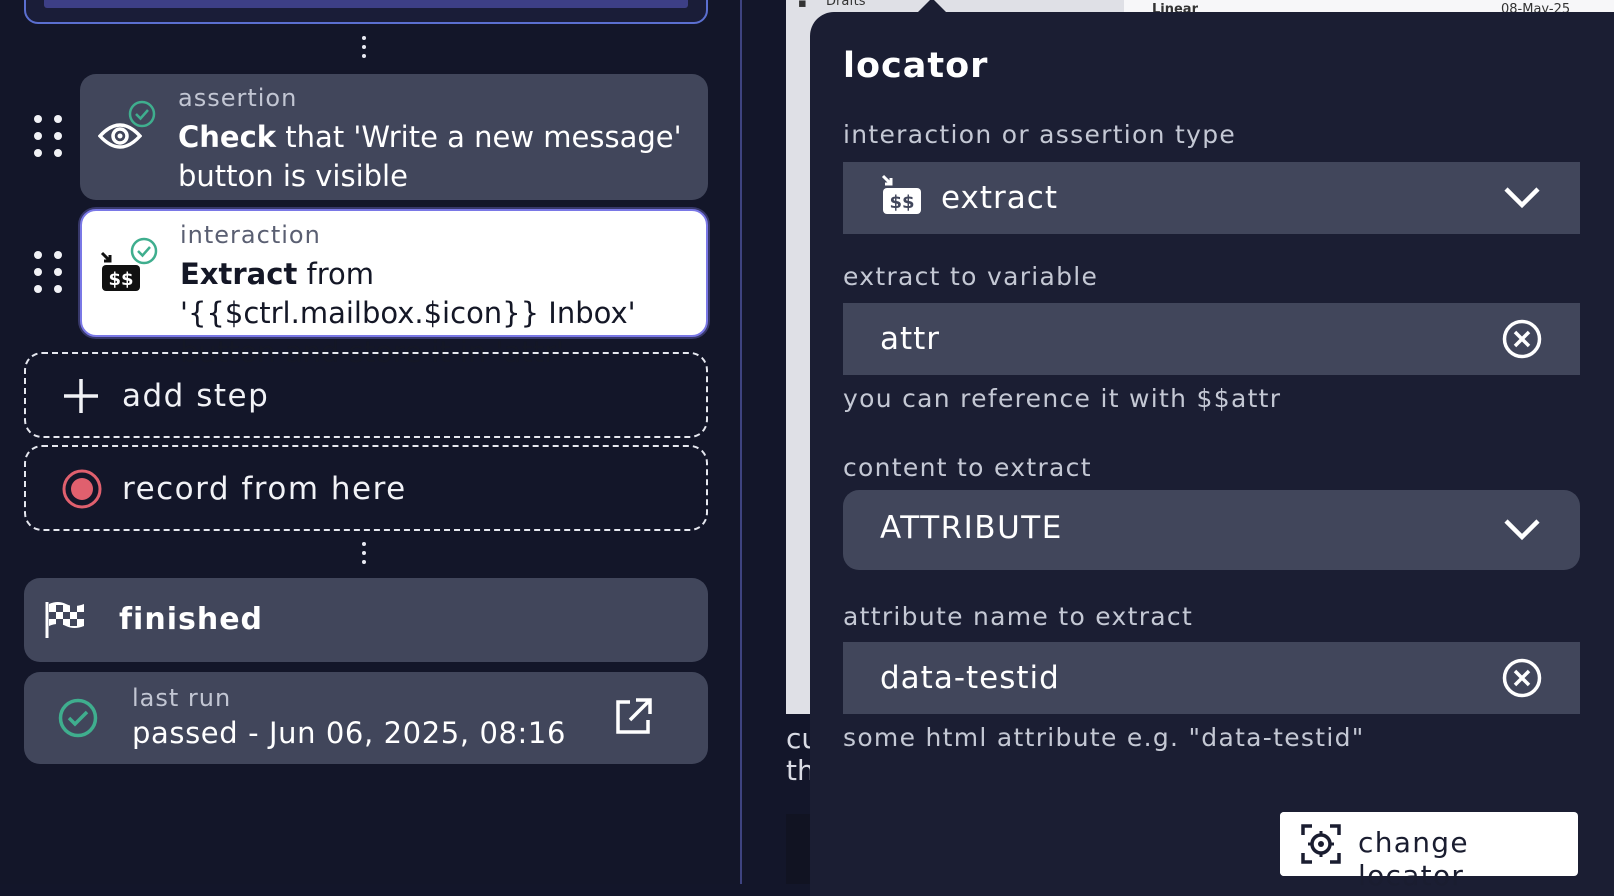  I want to click on variable-input: attr, so click(1211, 339).